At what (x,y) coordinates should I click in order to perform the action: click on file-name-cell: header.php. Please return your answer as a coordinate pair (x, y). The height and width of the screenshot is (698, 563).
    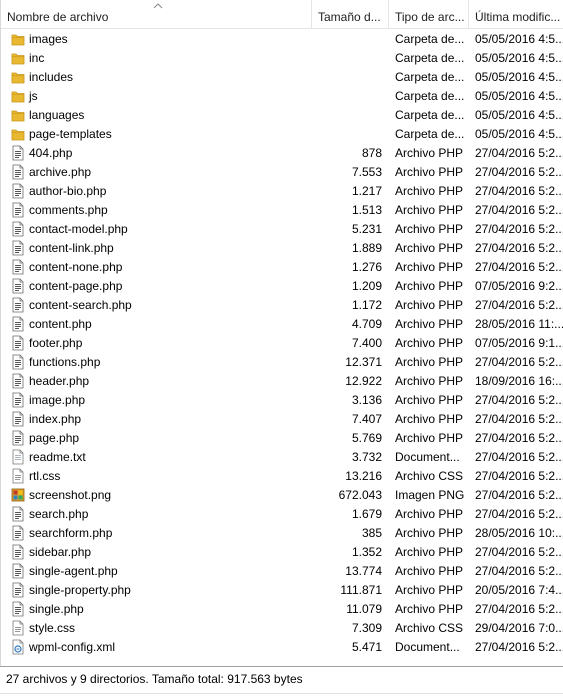
    Looking at the image, I should click on (161, 380).